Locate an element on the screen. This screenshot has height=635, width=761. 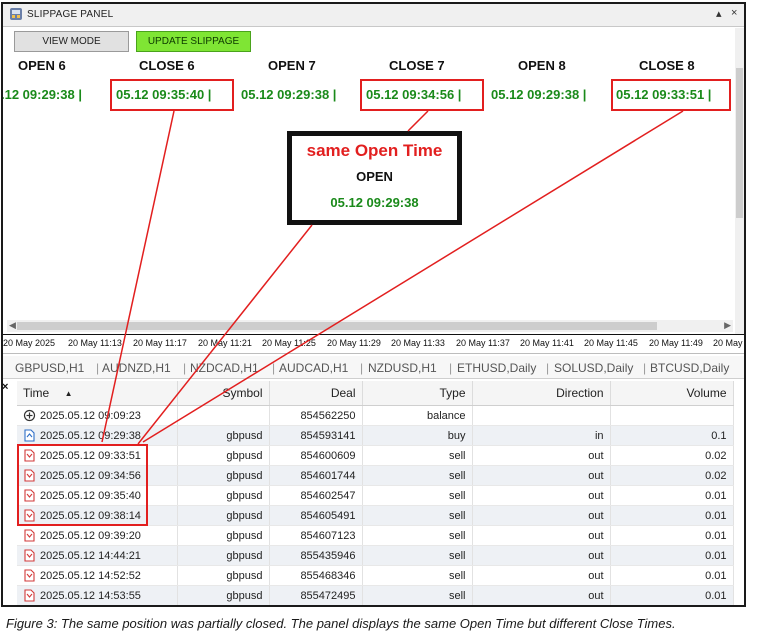
column-header-symbol: Symbol is located at coordinates (223, 393).